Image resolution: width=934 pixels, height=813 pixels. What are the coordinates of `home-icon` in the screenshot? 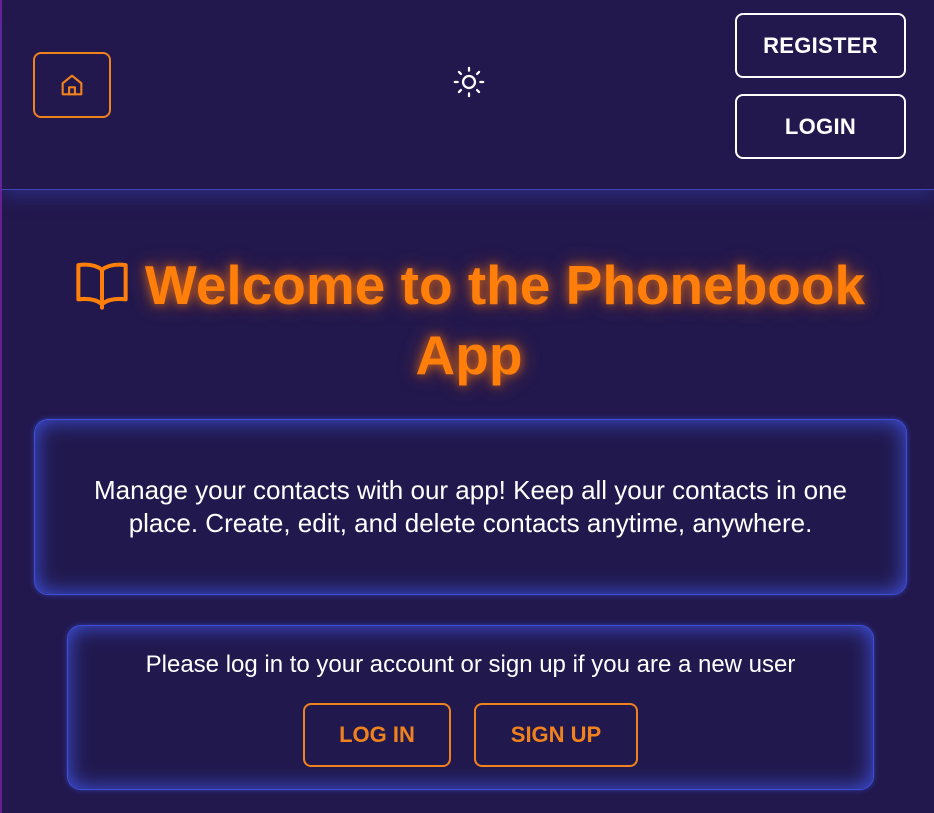 It's located at (72, 85).